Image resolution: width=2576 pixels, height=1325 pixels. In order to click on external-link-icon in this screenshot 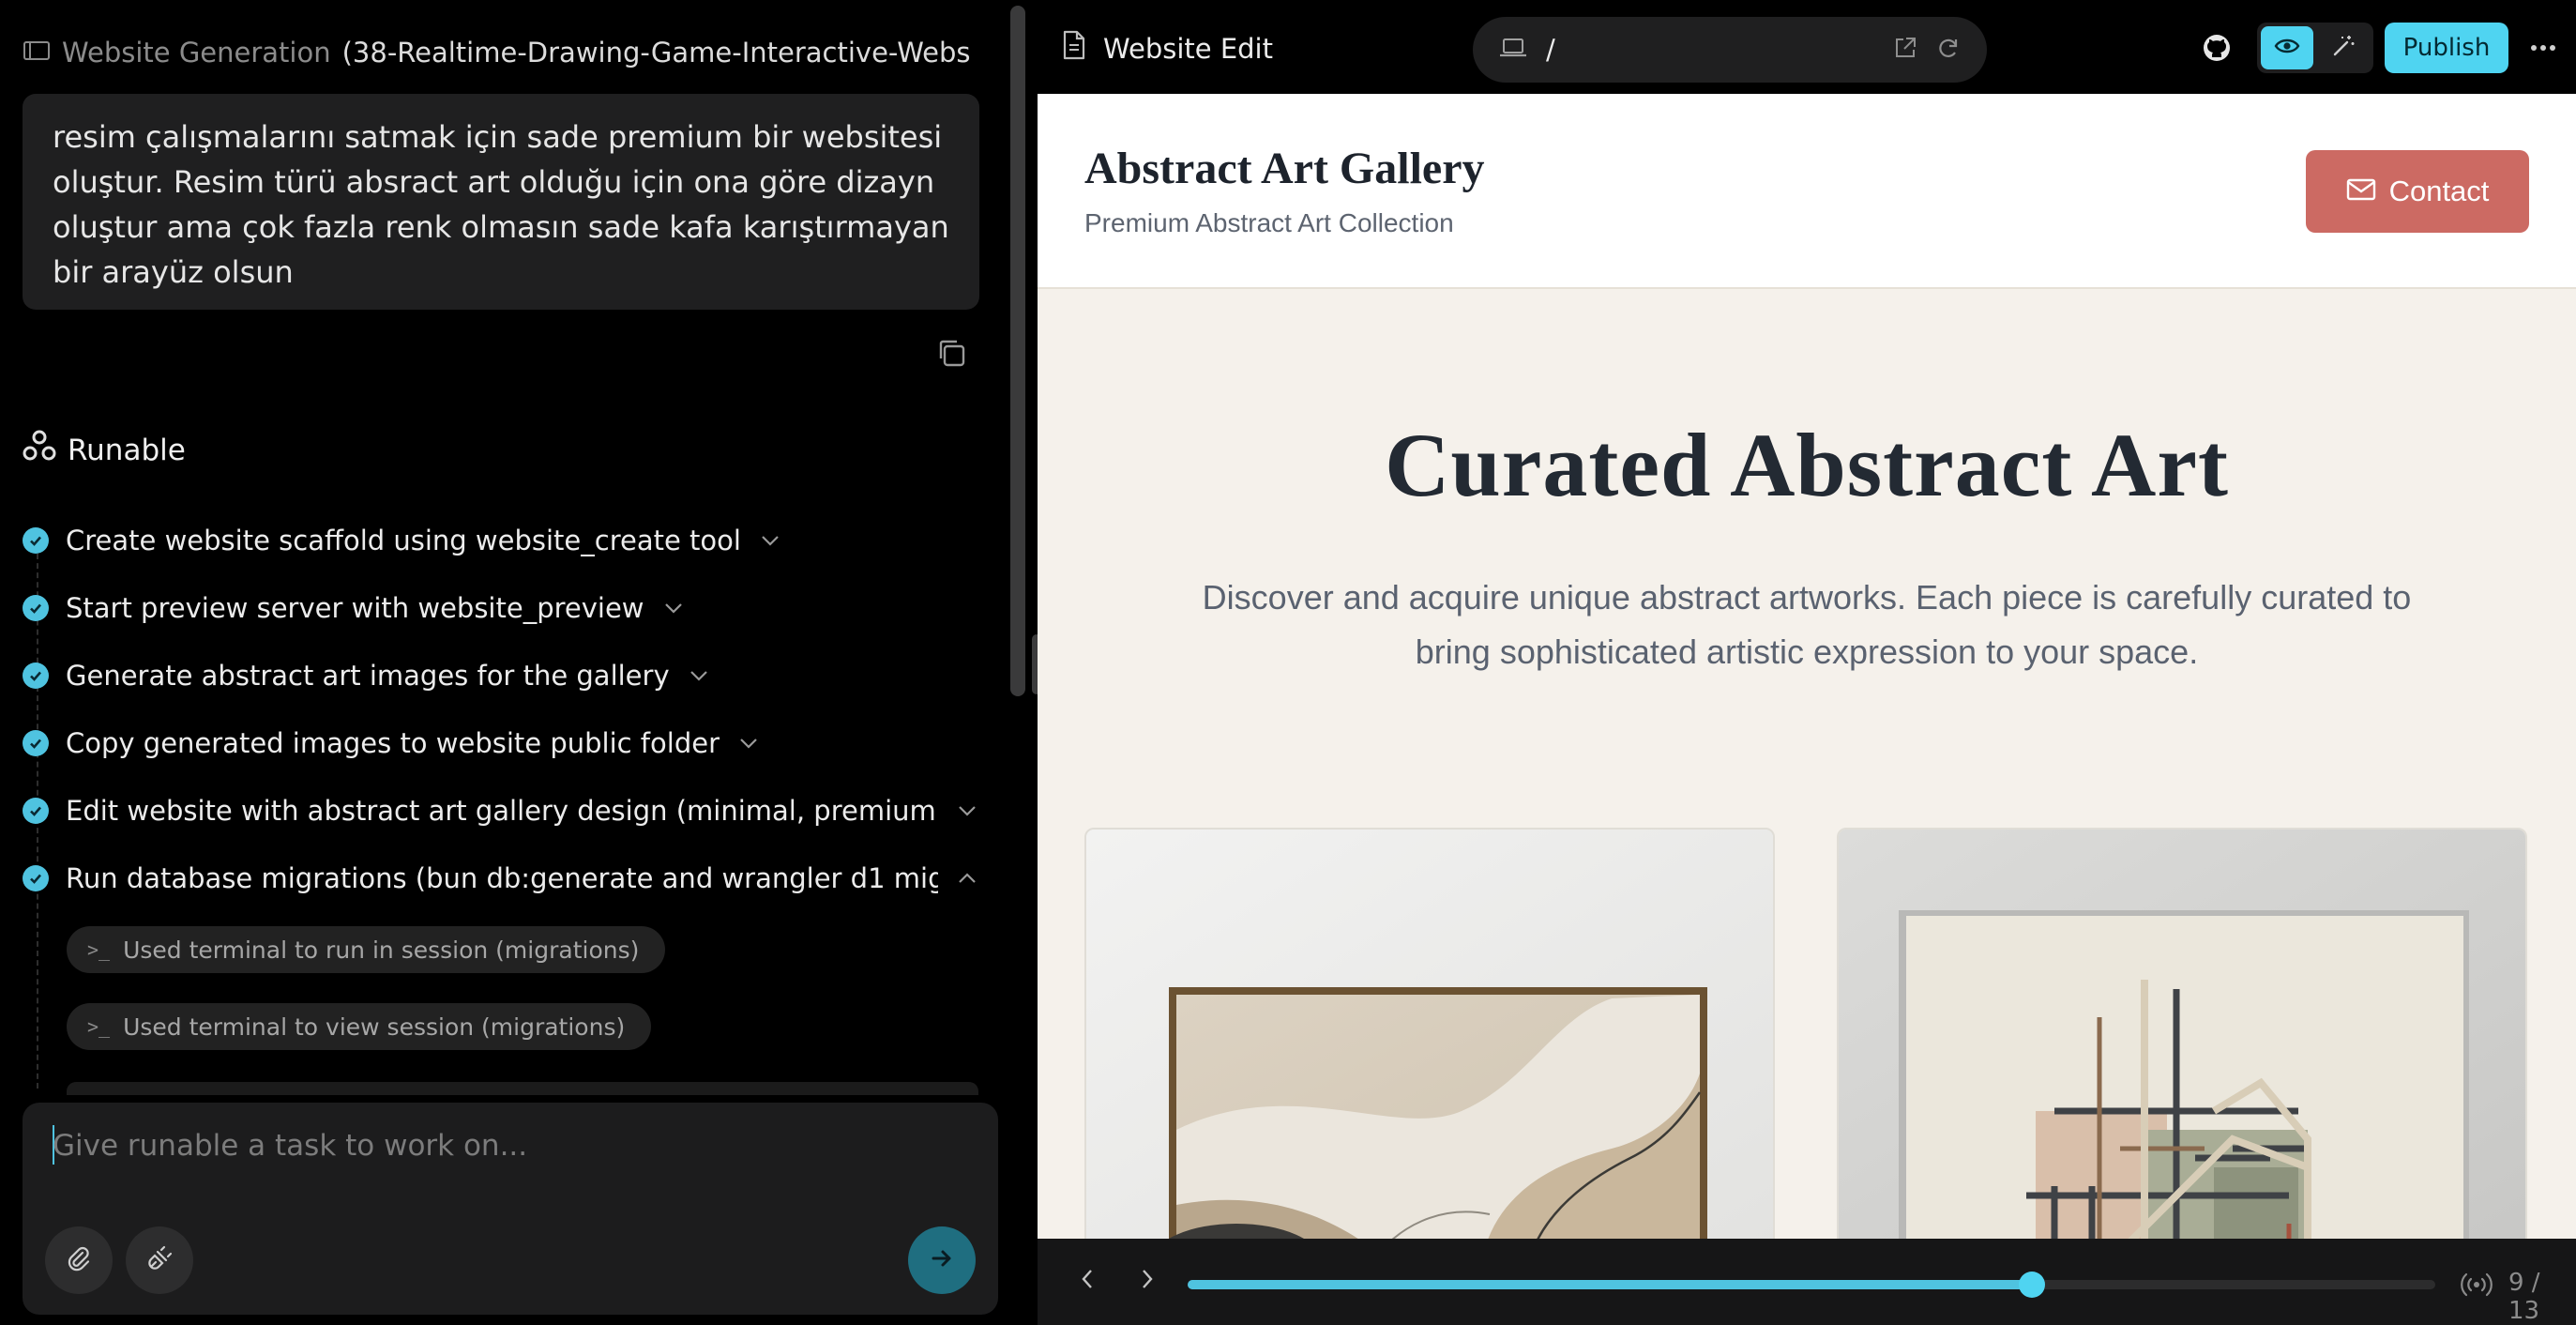, I will do `click(1905, 50)`.